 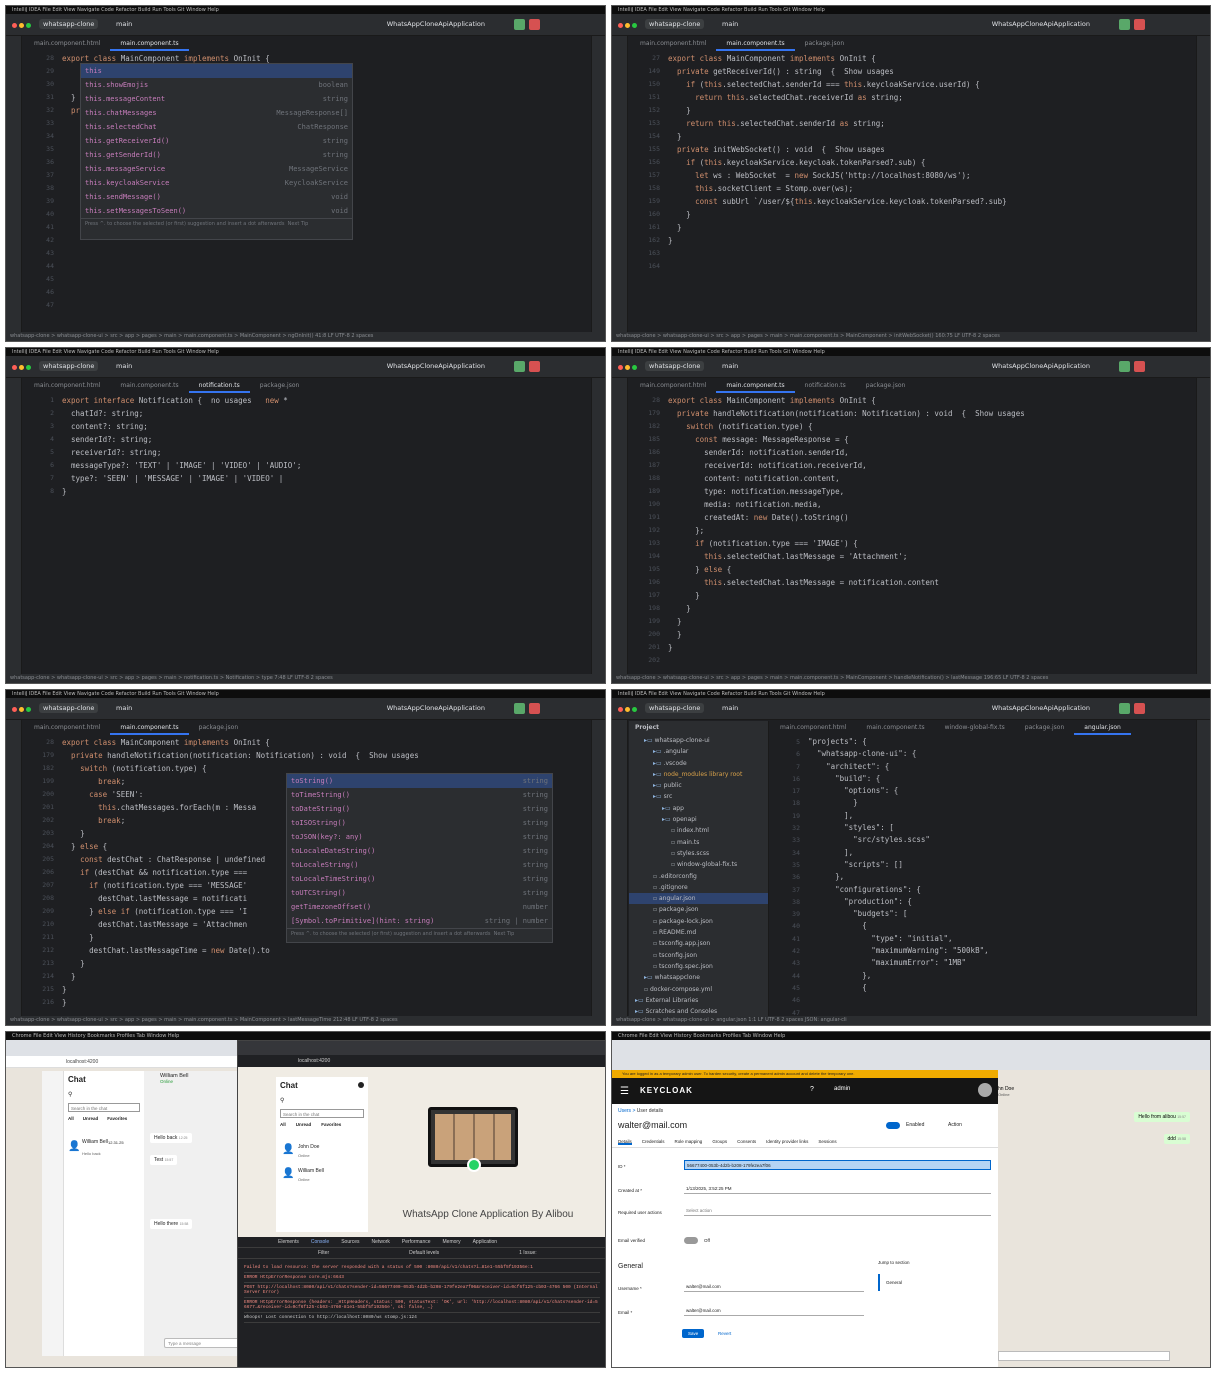 What do you see at coordinates (975, 728) in the screenshot?
I see `tab-window-global-fix: window-global-fix.ts` at bounding box center [975, 728].